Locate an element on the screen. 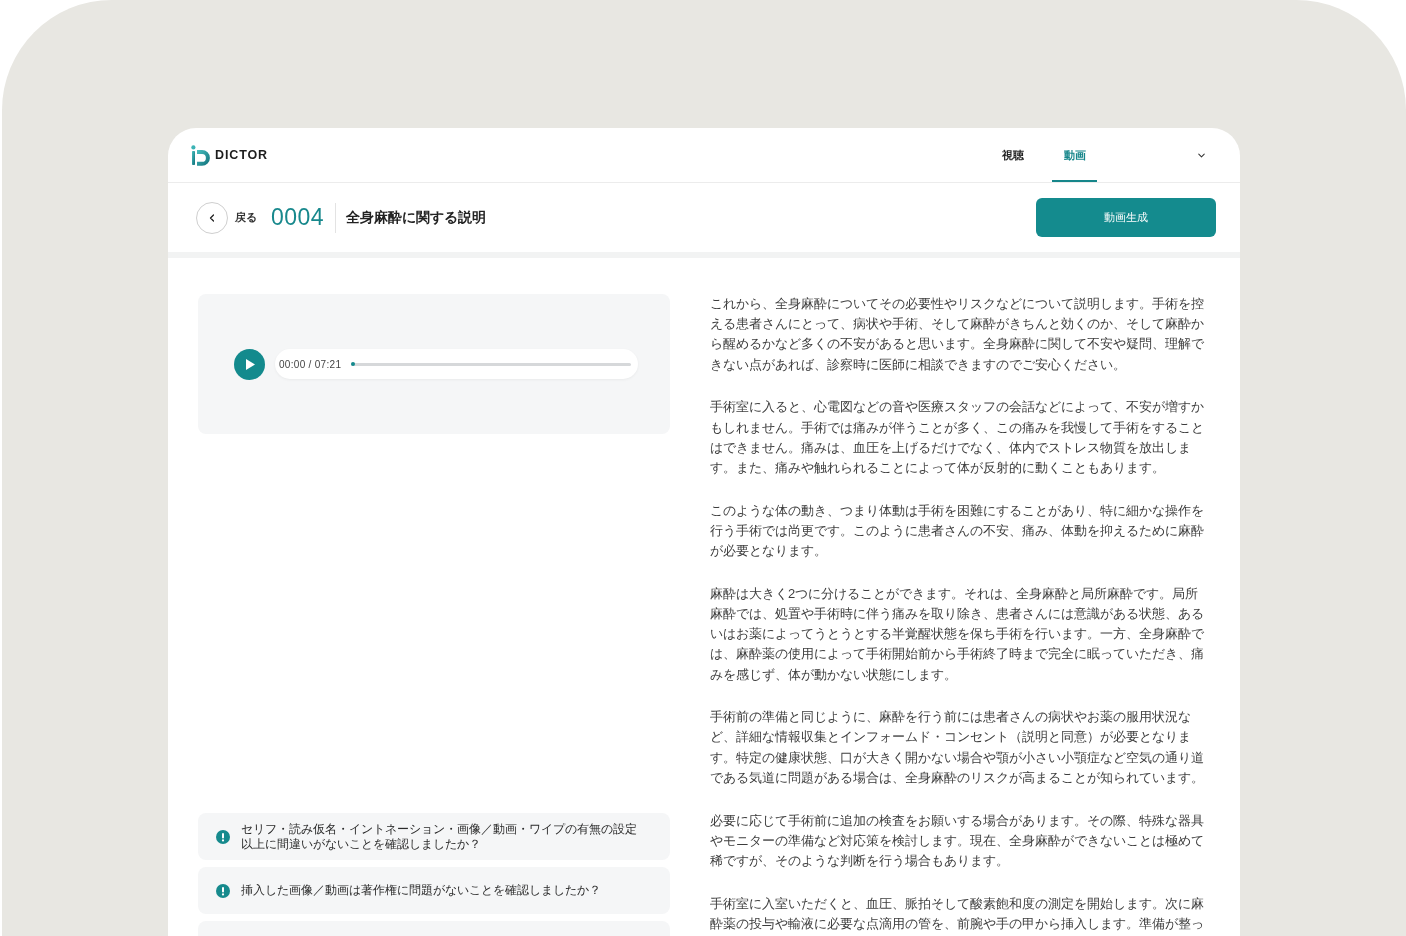  page-title: 全身麻酔に関する説明 is located at coordinates (416, 217).